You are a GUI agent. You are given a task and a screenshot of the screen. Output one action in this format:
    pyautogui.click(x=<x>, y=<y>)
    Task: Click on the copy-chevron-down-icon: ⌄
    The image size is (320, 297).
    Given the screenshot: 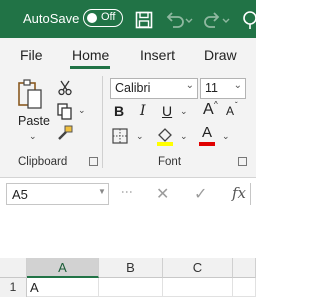 What is the action you would take?
    pyautogui.click(x=82, y=110)
    